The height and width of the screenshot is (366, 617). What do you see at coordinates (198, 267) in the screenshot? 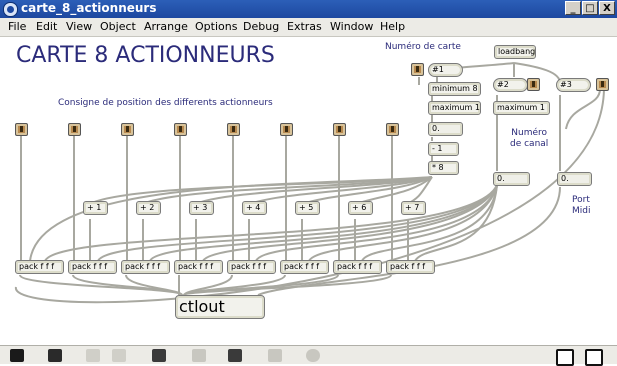
I see `pack-object-4: pack f f f` at bounding box center [198, 267].